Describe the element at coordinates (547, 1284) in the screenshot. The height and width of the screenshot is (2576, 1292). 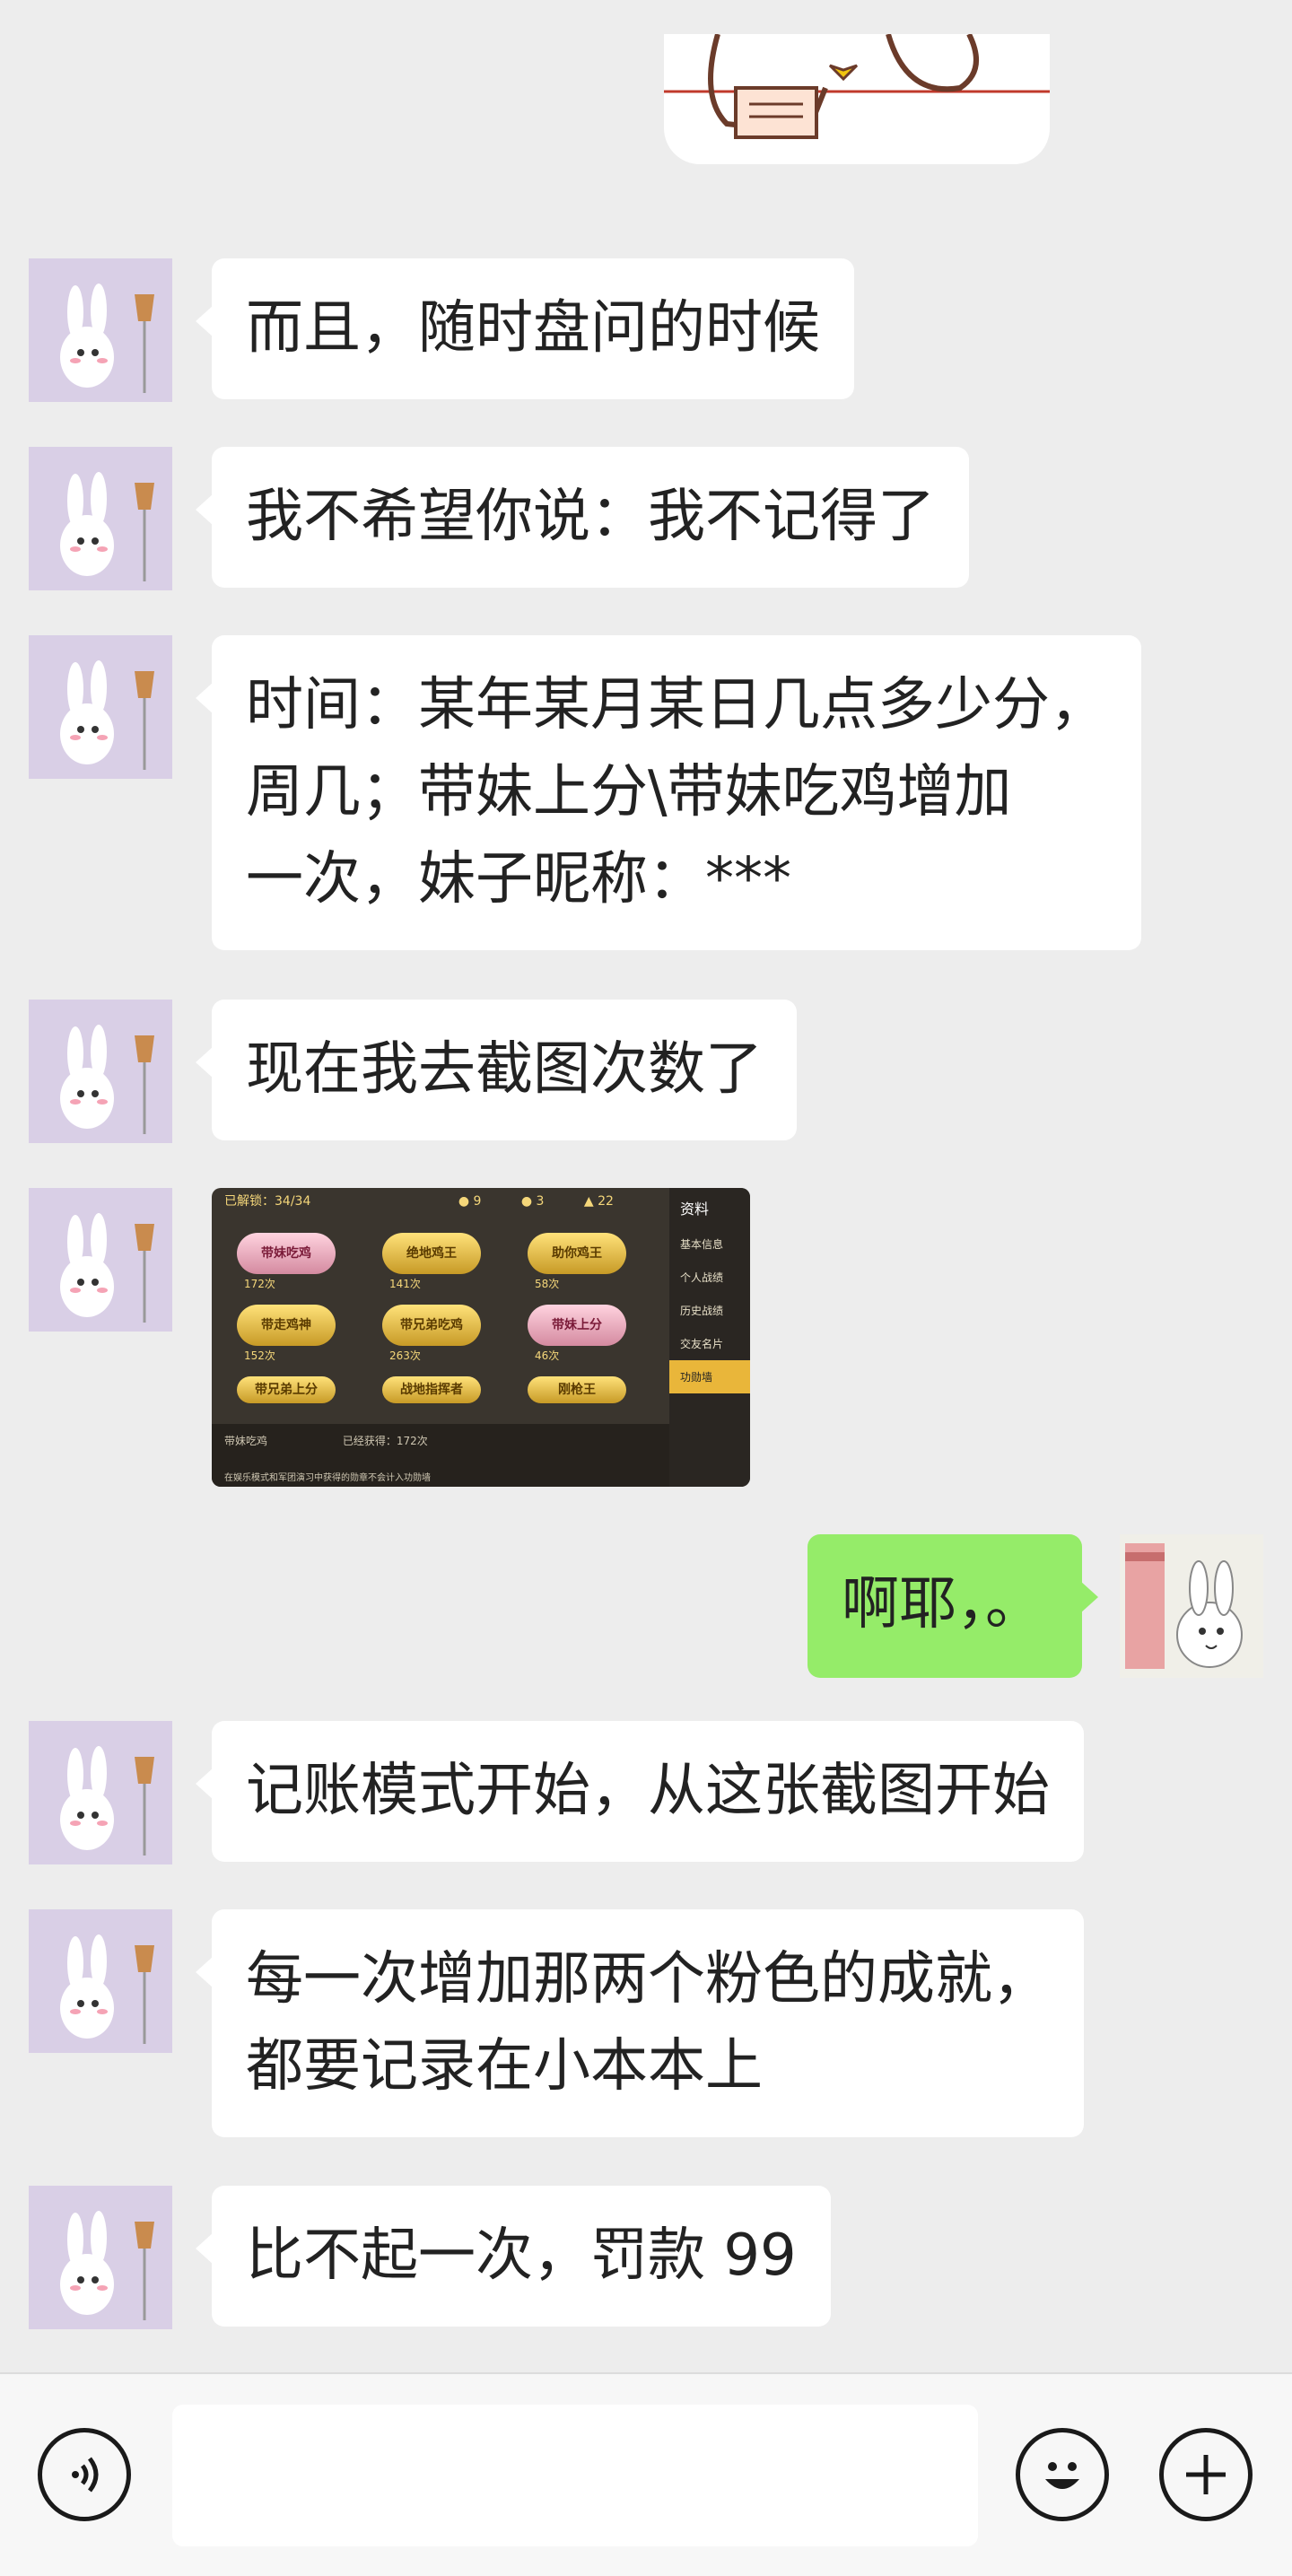
I see `badge-count: 58次` at that location.